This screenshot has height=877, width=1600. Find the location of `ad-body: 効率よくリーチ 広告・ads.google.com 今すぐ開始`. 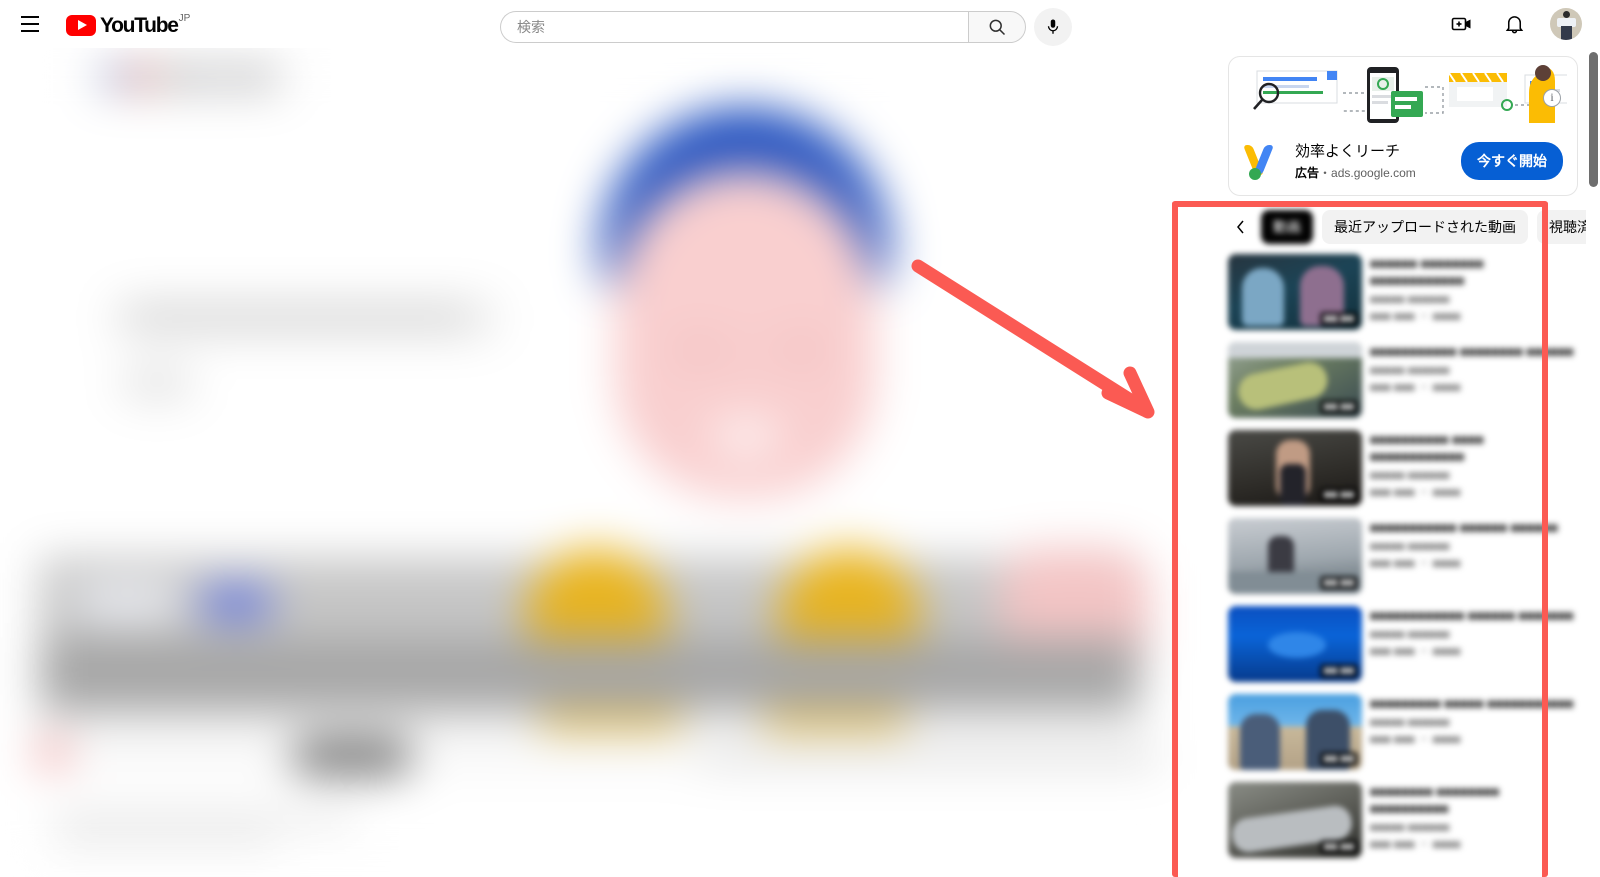

ad-body: 効率よくリーチ 広告・ads.google.com 今すぐ開始 is located at coordinates (1403, 164).